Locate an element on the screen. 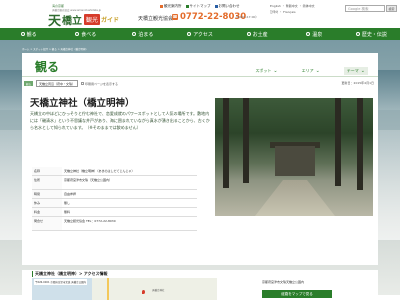 The image size is (400, 300). top-link-contact: お問い合わせ is located at coordinates (227, 6).